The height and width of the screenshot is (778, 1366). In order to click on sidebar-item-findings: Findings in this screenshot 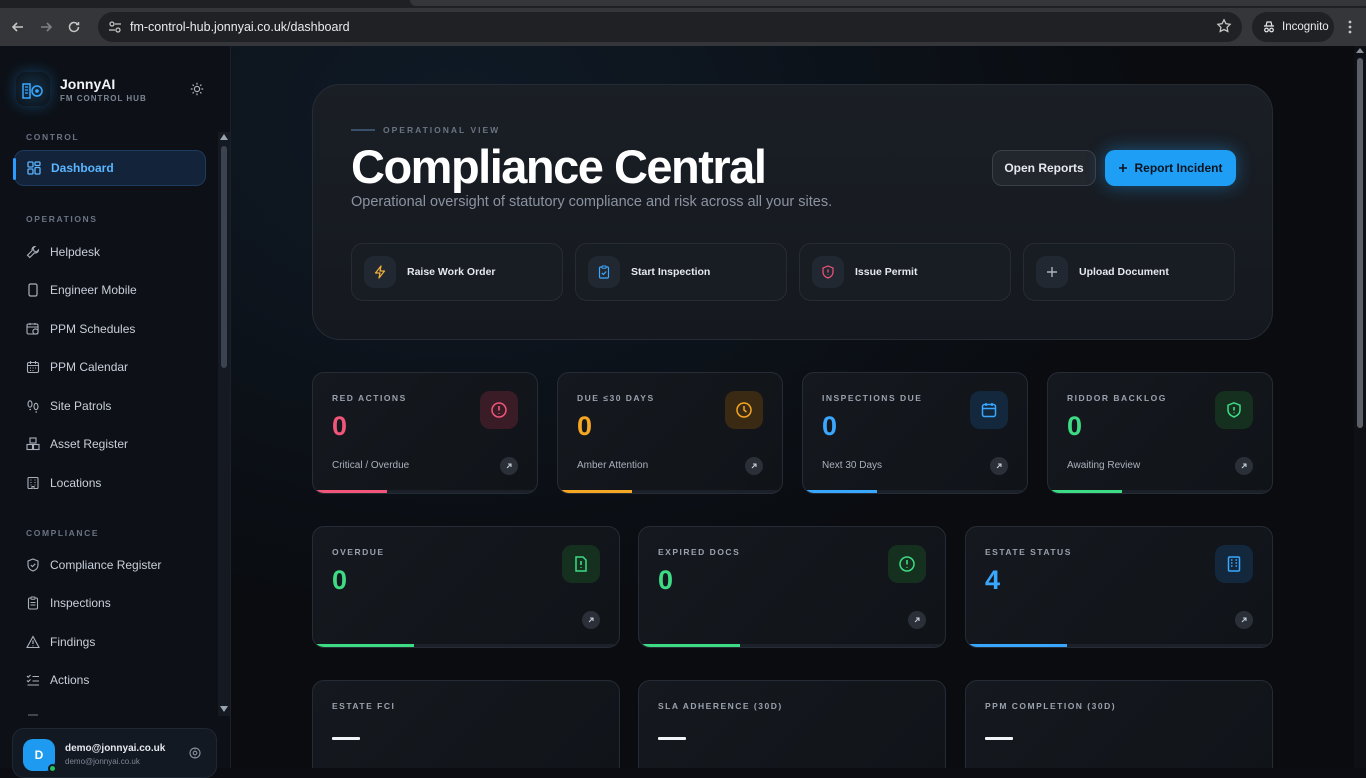, I will do `click(110, 642)`.